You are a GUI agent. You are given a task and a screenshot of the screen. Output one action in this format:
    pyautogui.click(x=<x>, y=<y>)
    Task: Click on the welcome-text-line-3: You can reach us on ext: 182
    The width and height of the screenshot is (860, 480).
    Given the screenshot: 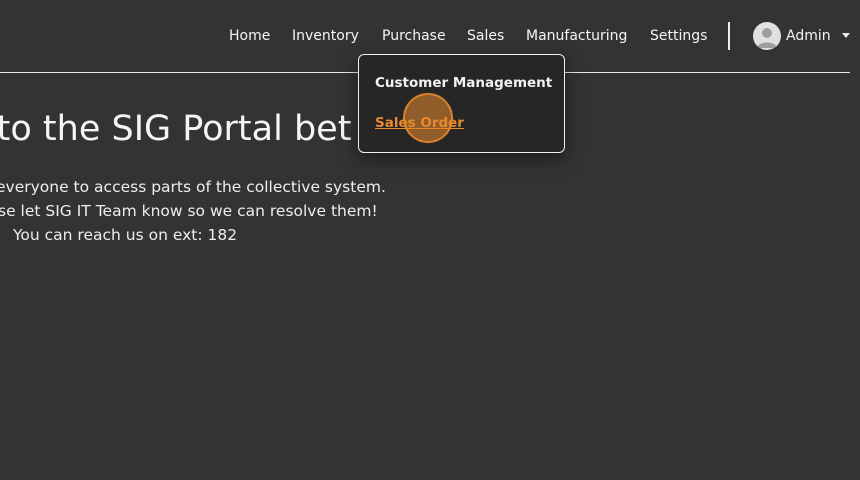 What is the action you would take?
    pyautogui.click(x=125, y=235)
    